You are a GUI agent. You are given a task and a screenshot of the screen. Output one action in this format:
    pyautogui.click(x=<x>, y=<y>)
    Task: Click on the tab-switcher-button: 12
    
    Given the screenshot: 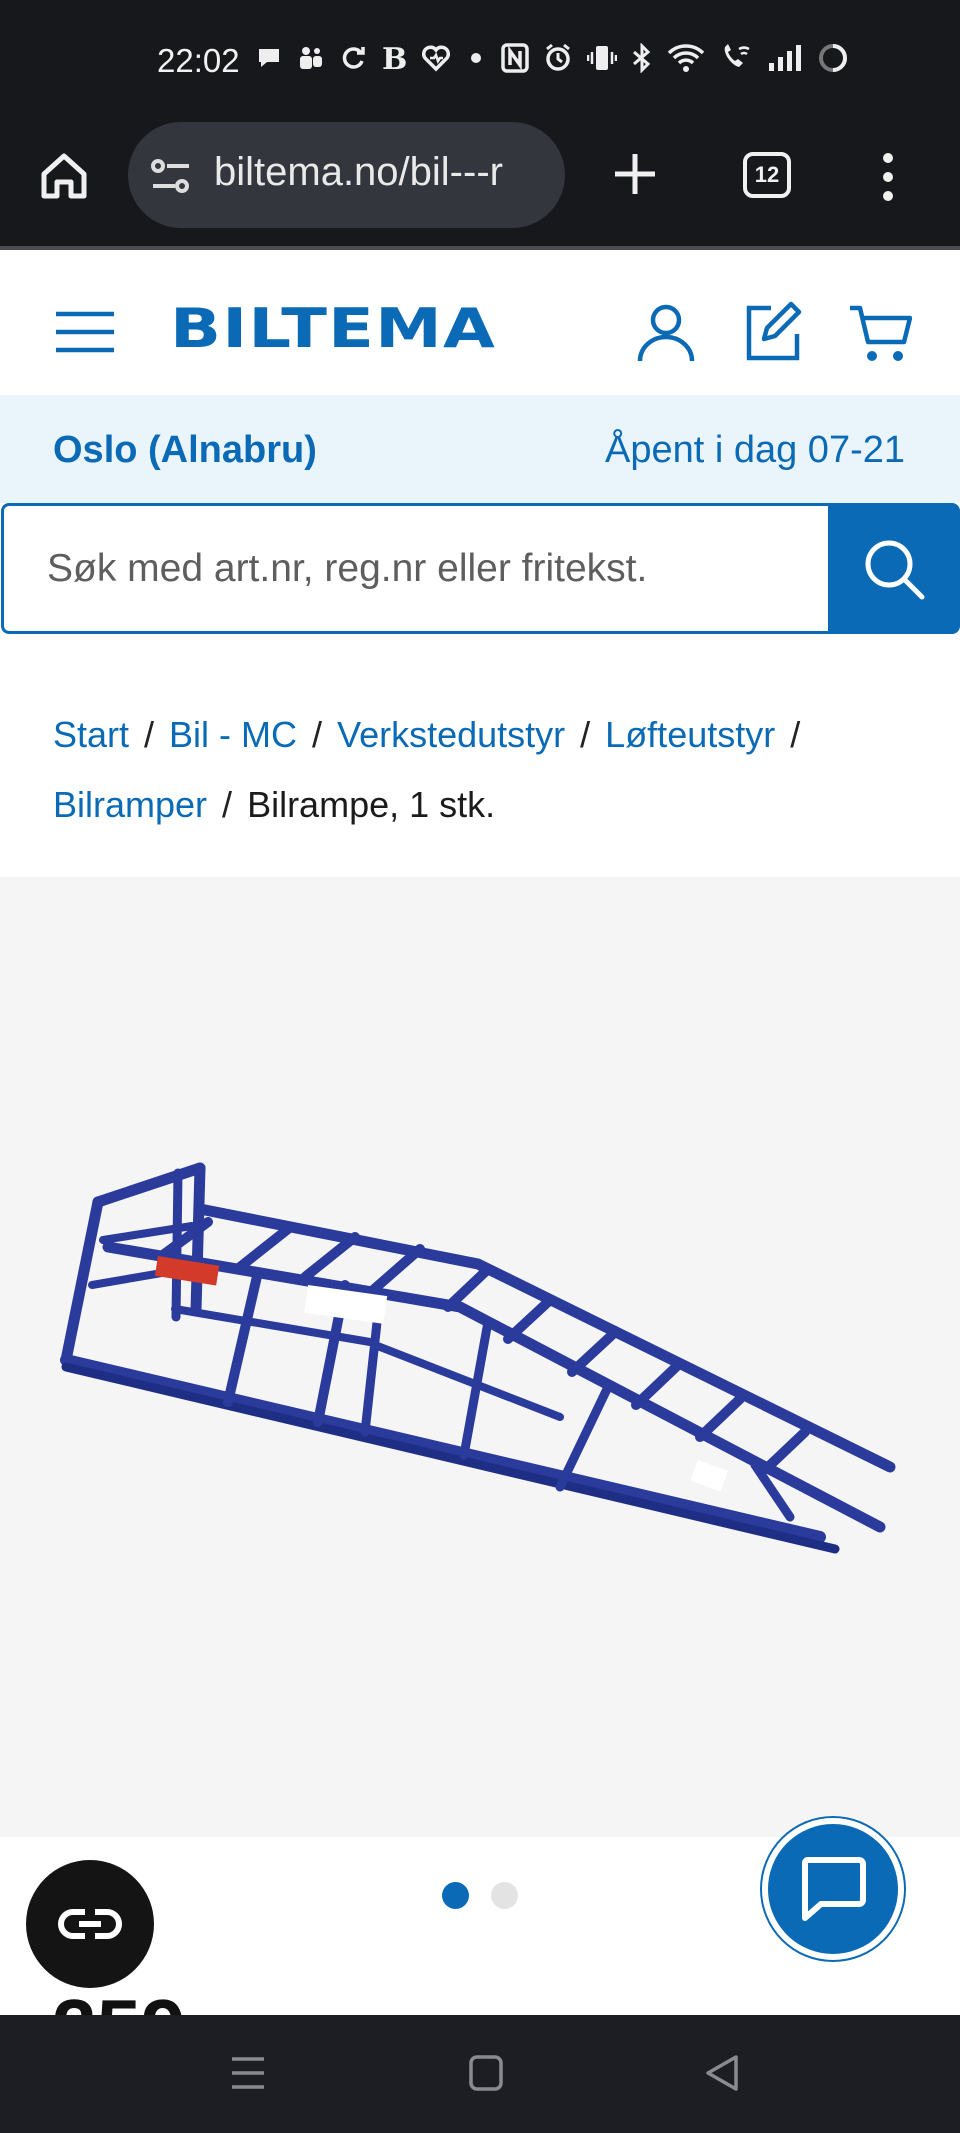 What is the action you would take?
    pyautogui.click(x=767, y=175)
    